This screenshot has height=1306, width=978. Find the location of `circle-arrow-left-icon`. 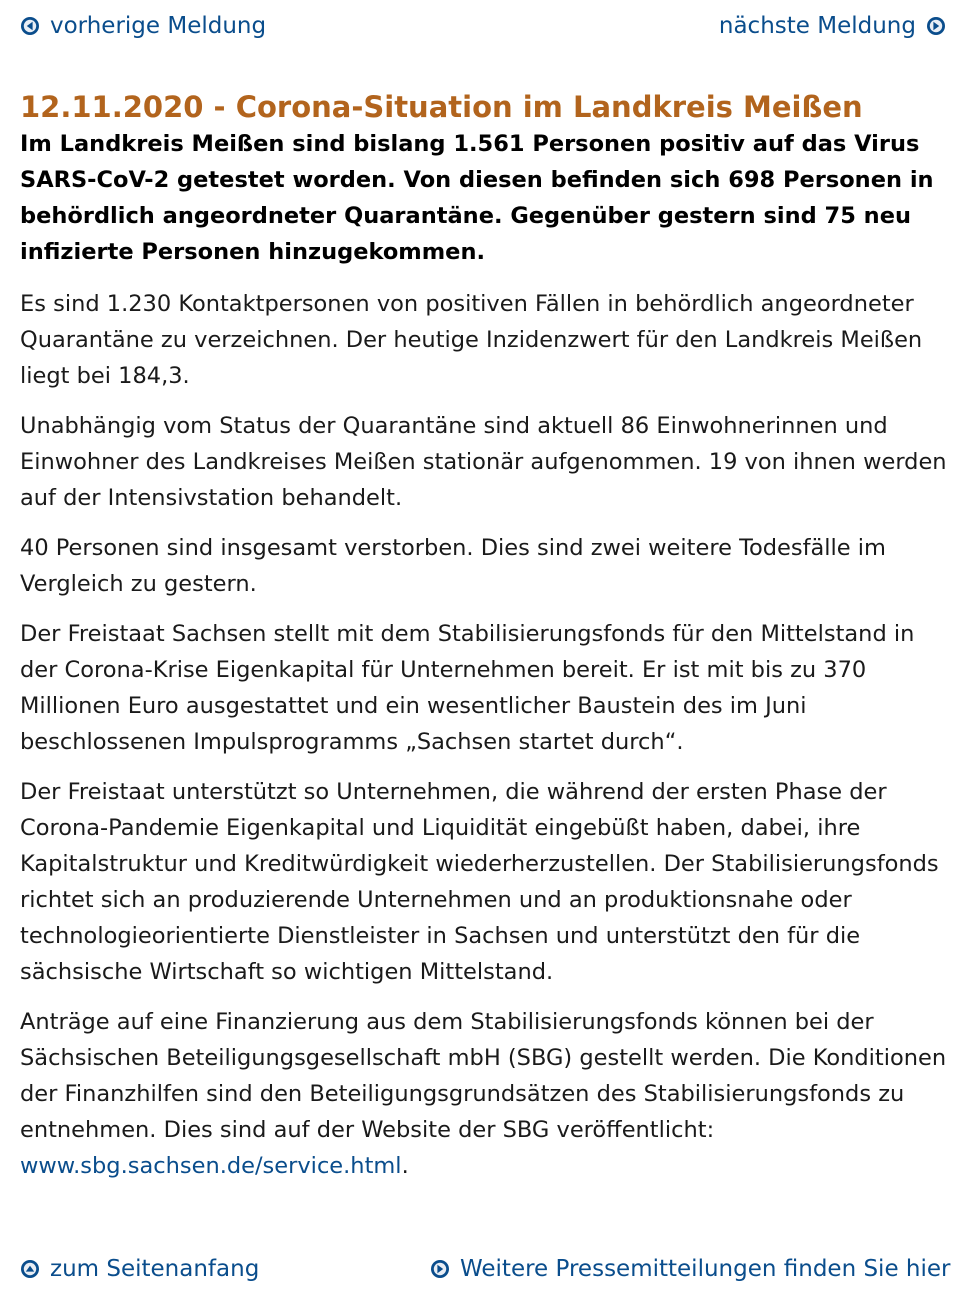

circle-arrow-left-icon is located at coordinates (30, 26).